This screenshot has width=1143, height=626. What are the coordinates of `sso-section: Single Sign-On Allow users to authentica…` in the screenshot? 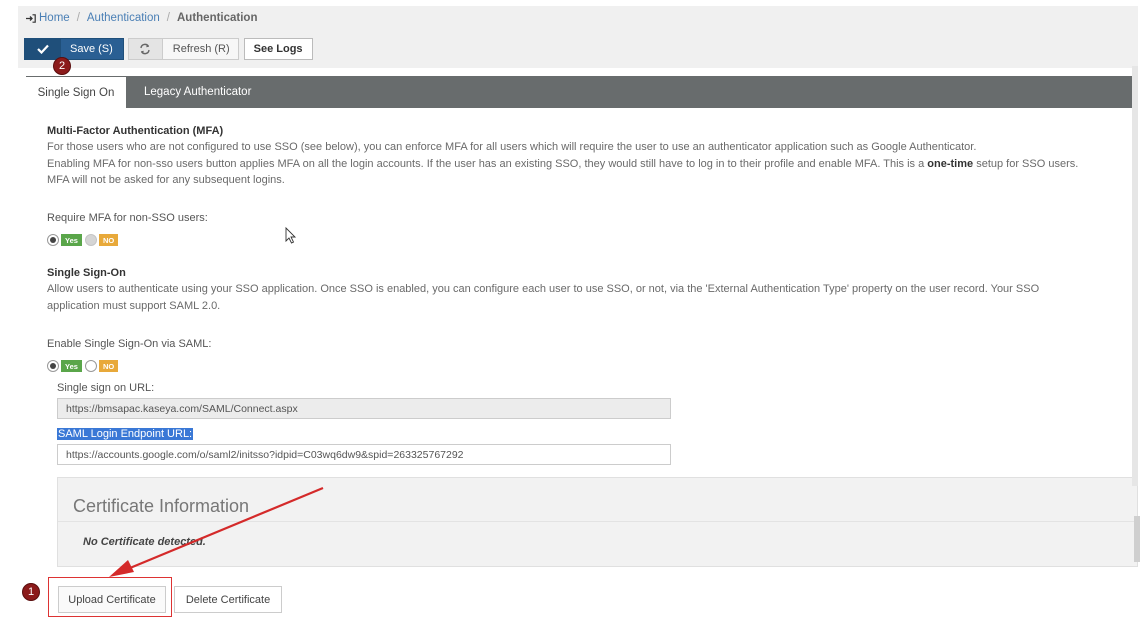 It's located at (582, 290).